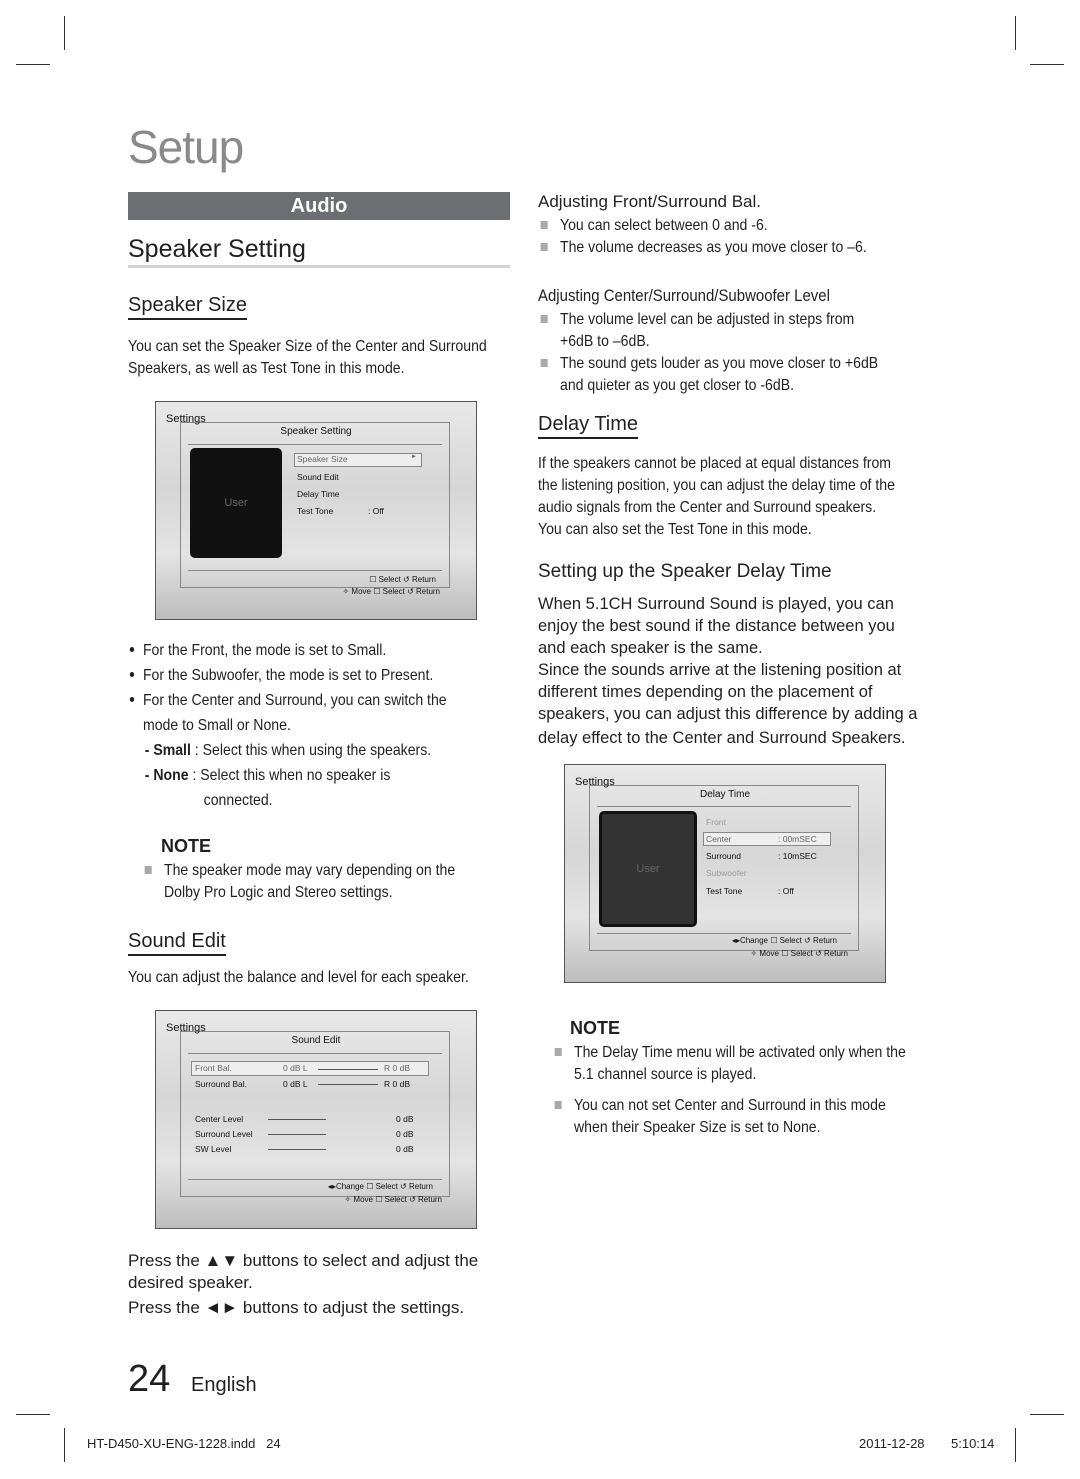  Describe the element at coordinates (177, 943) in the screenshot. I see `sound-edit-heading: Sound Edit` at that location.